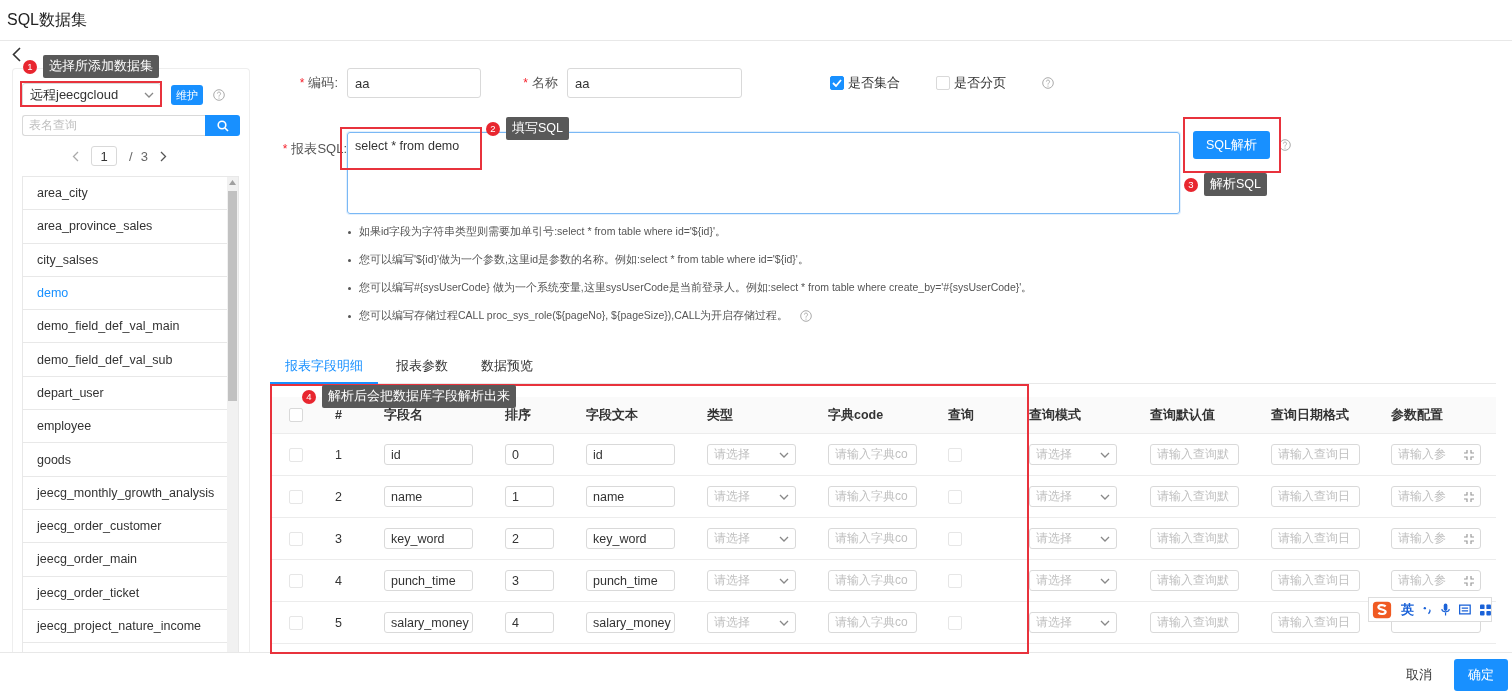 This screenshot has height=697, width=1512. Describe the element at coordinates (30, 66) in the screenshot. I see `step-badge: 1` at that location.